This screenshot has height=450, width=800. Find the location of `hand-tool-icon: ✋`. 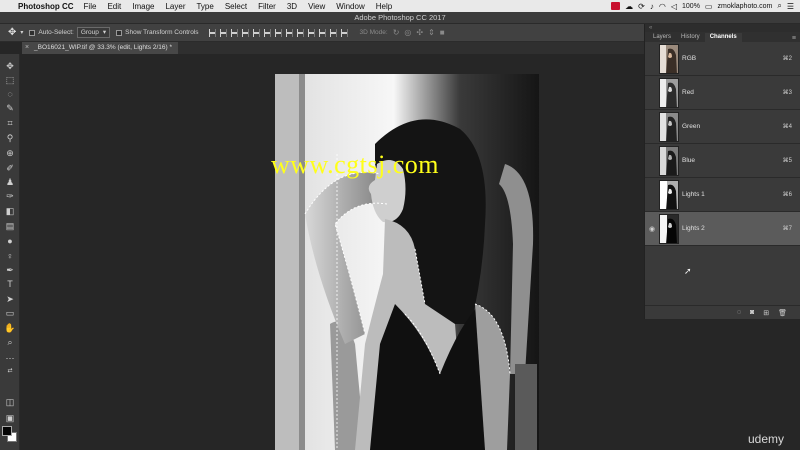

hand-tool-icon: ✋ is located at coordinates (10, 328).